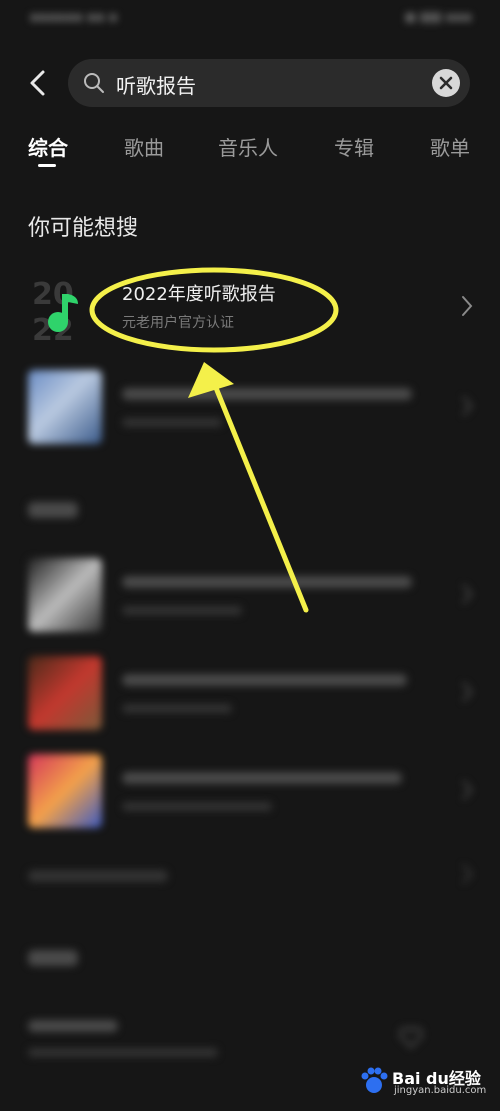  Describe the element at coordinates (250, 407) in the screenshot. I see `suggestion-row-blurred` at that location.